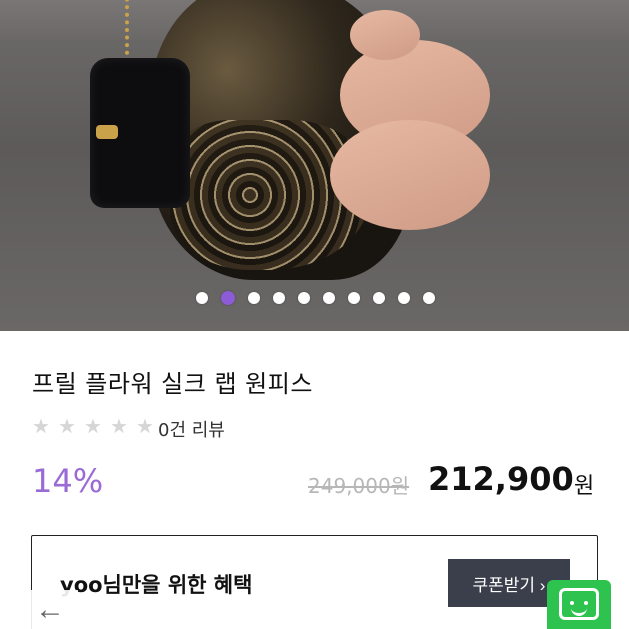 This screenshot has width=629, height=629. I want to click on product-title: 프릴 플라워 실크 랩 원피스, so click(172, 384).